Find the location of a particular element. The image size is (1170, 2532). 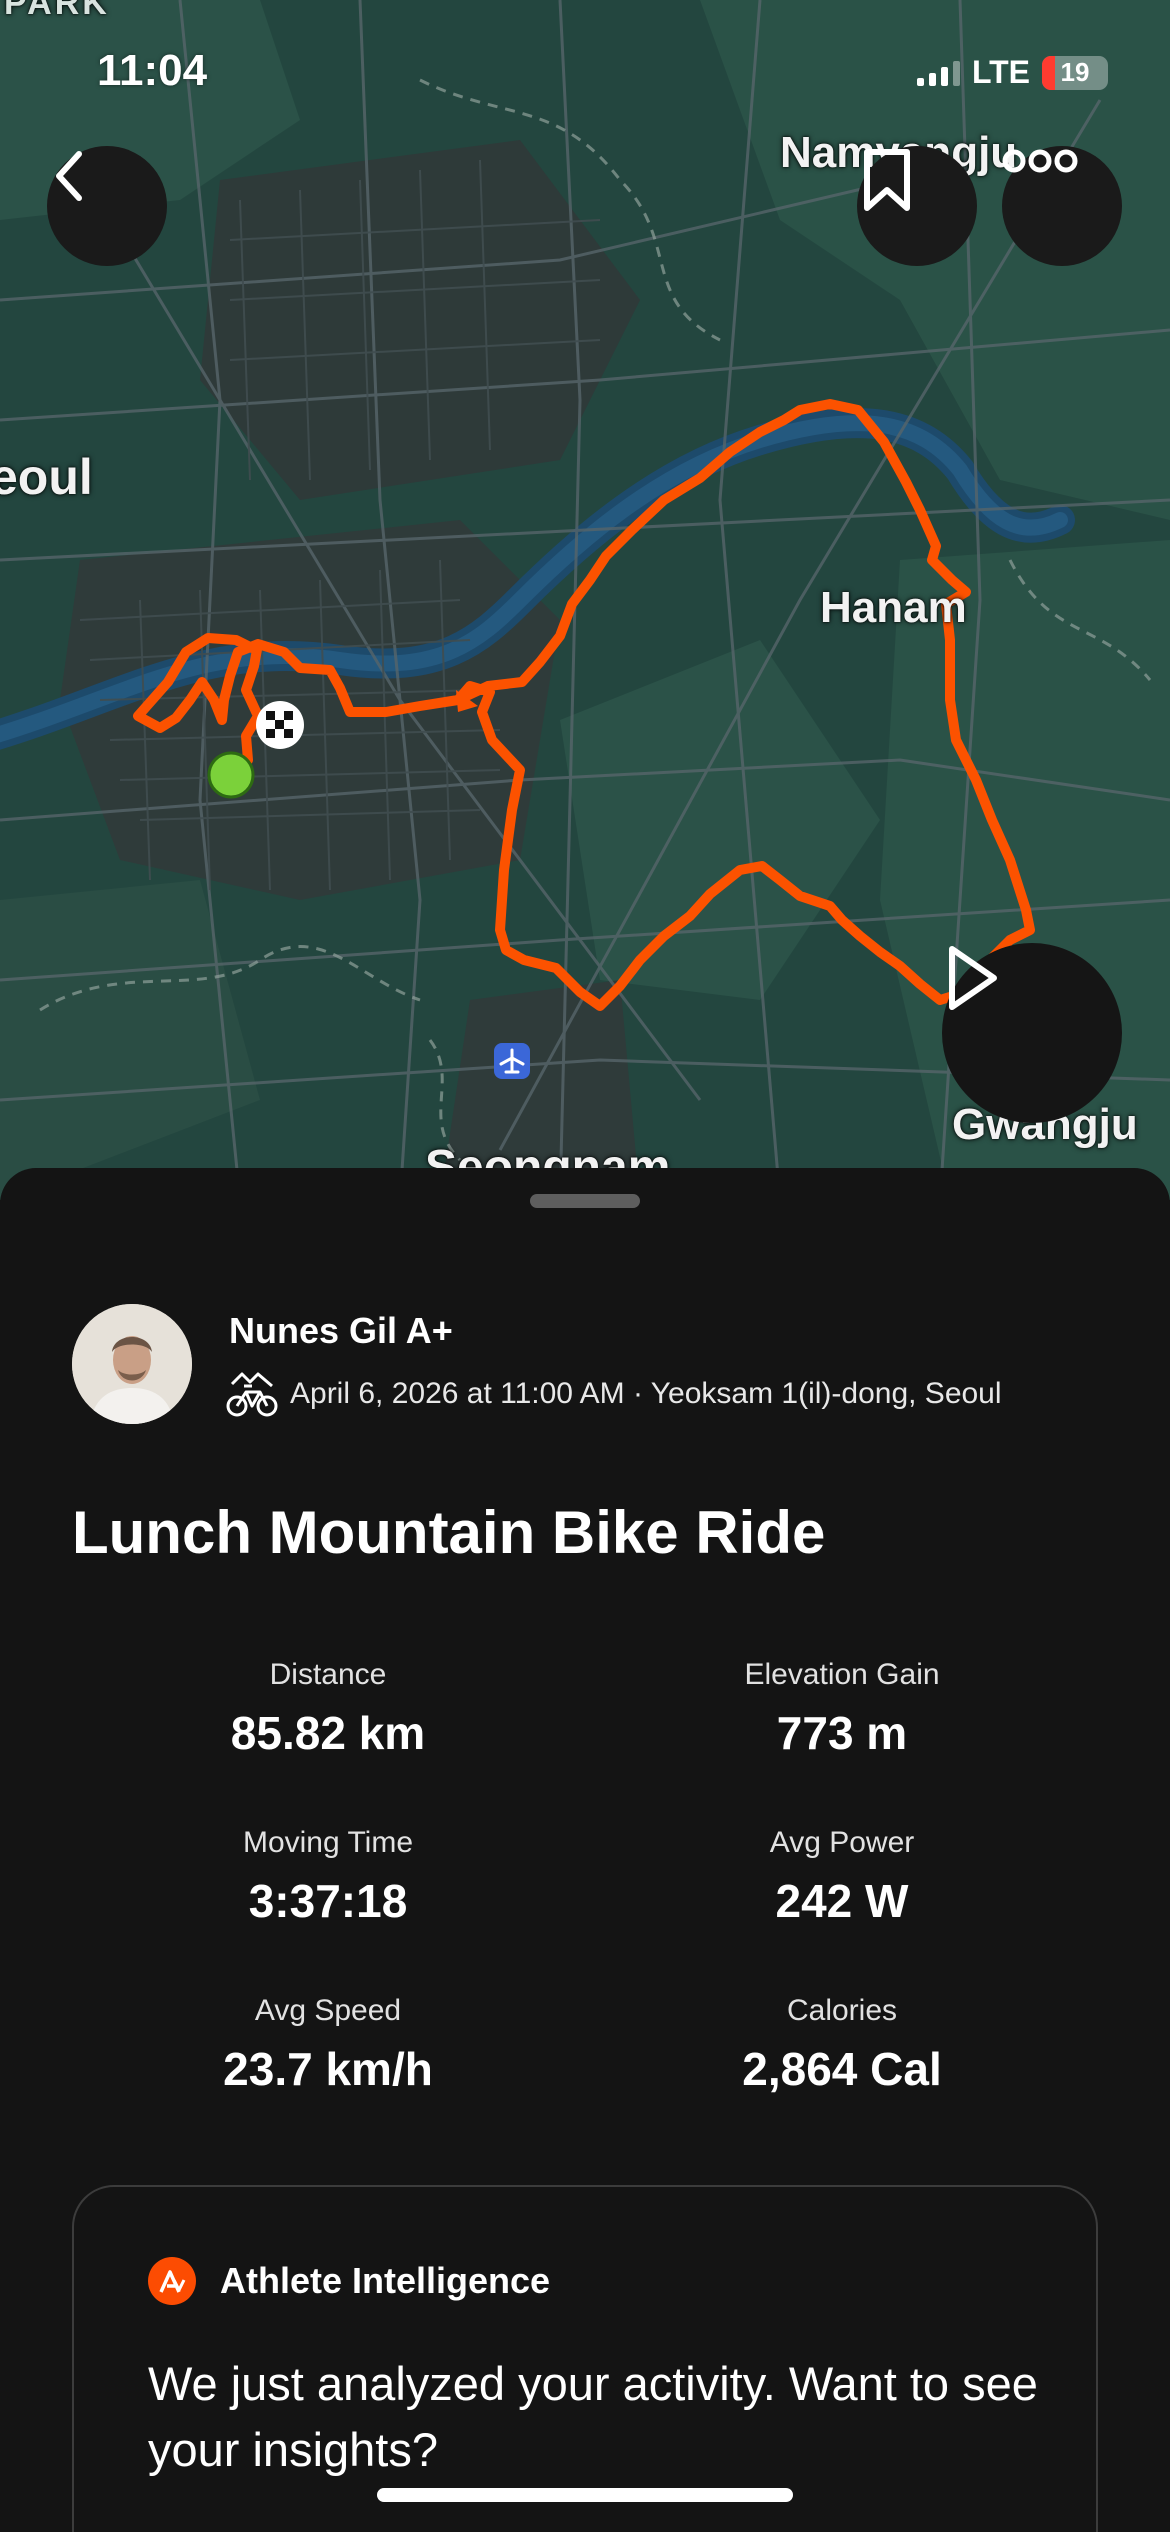

airport-icon is located at coordinates (512, 1061).